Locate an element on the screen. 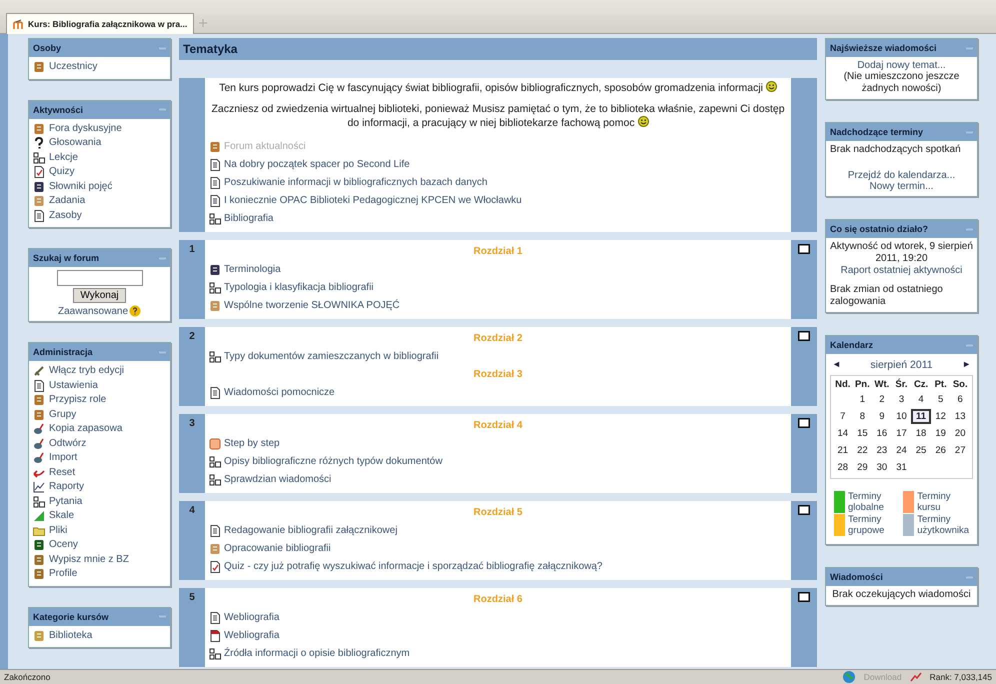 Image resolution: width=996 pixels, height=684 pixels. calendar-day: 25 is located at coordinates (921, 450).